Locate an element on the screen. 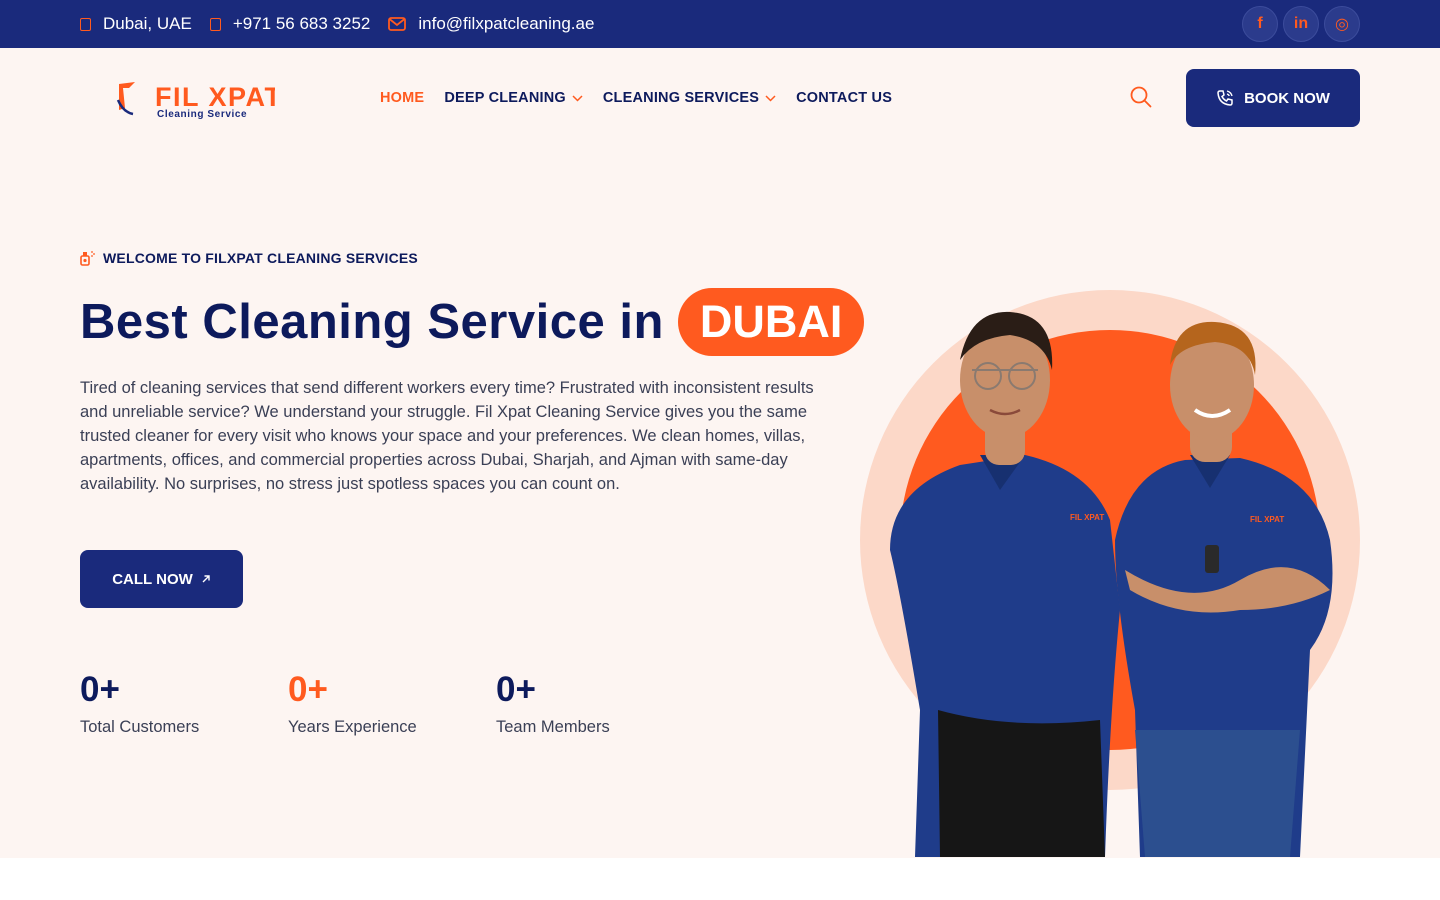  site-logo: FIL XPAT Cleaning Service is located at coordinates (195, 100).